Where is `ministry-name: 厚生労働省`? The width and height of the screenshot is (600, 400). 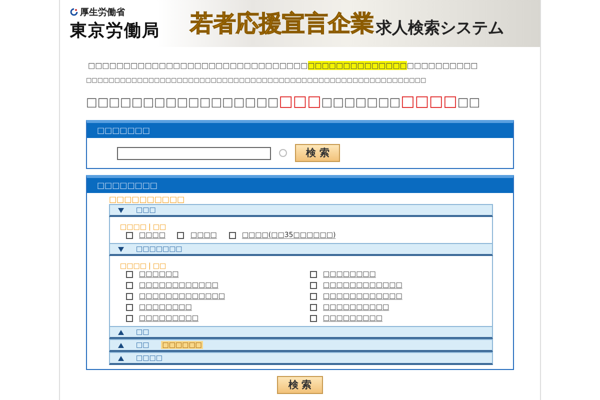 ministry-name: 厚生労働省 is located at coordinates (115, 12).